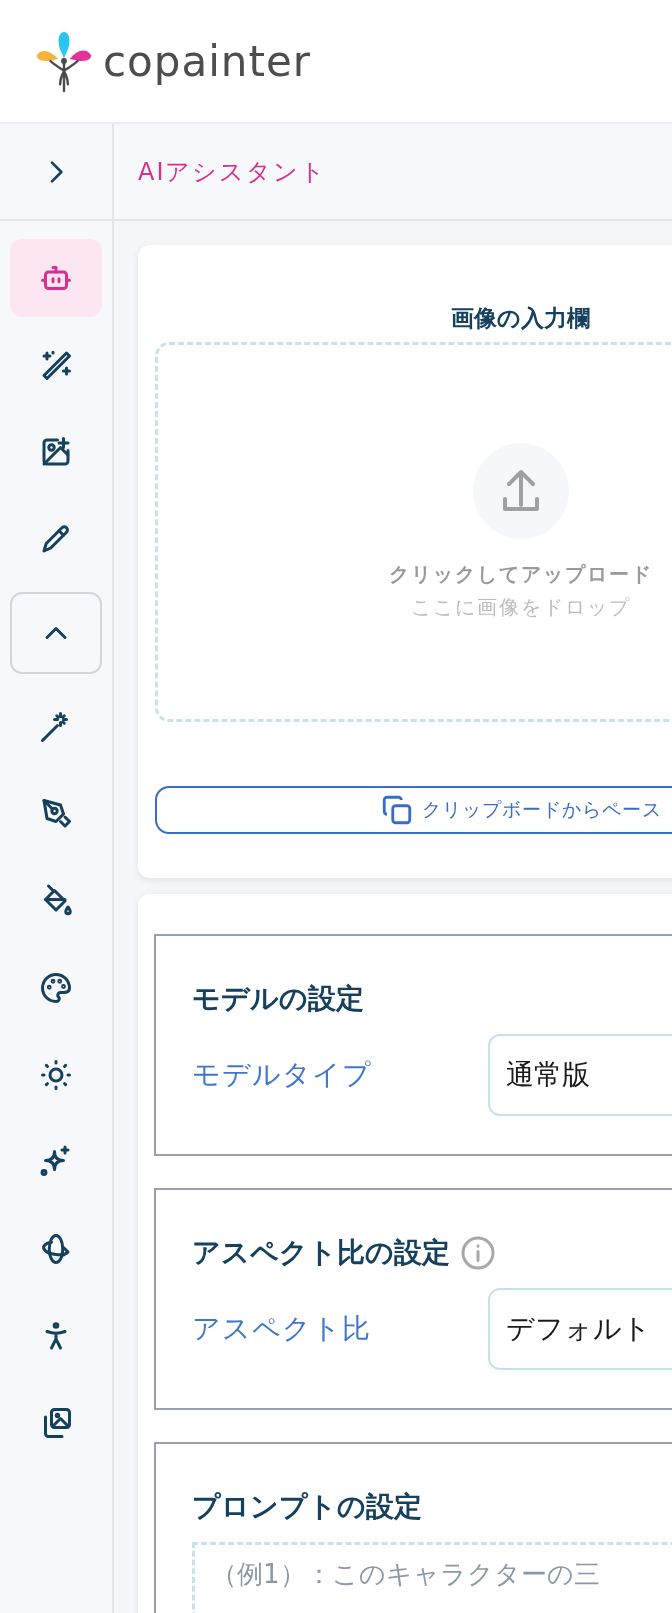 The width and height of the screenshot is (672, 1613). Describe the element at coordinates (282, 1329) in the screenshot. I see `field-label: アスペクト比` at that location.